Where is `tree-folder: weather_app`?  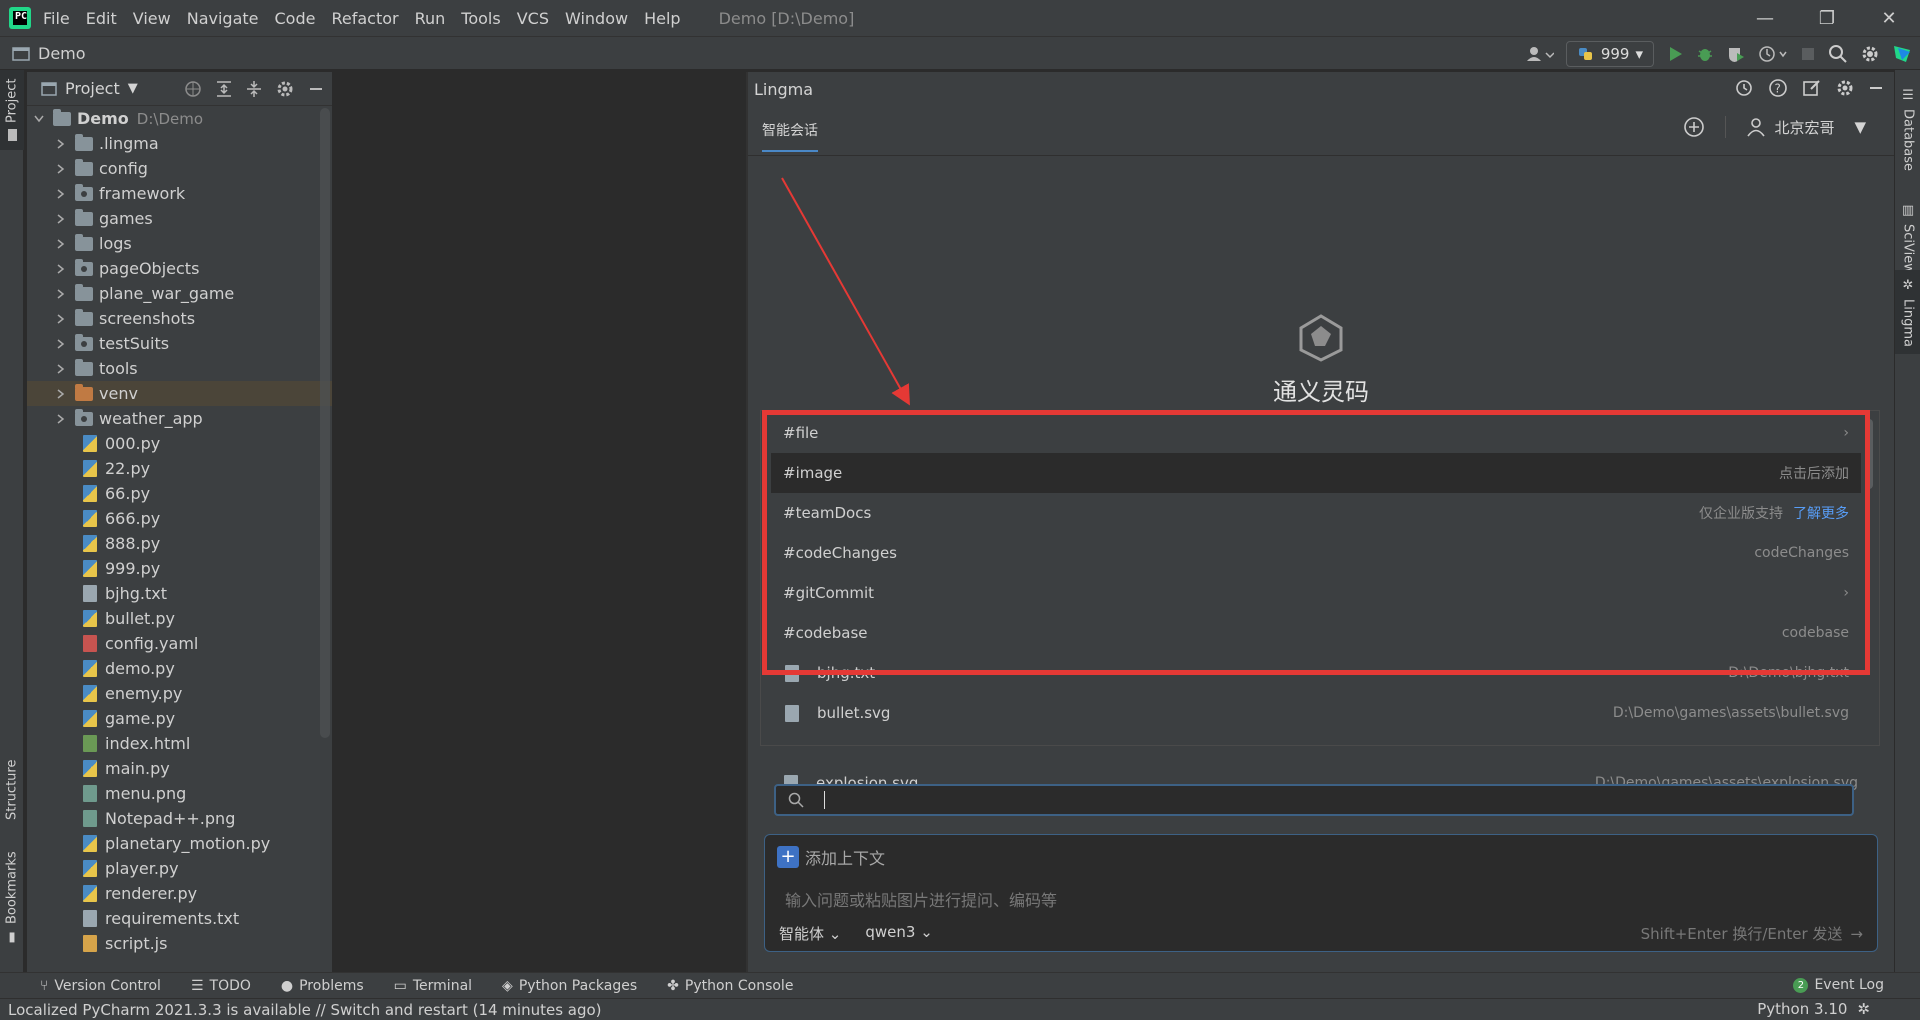 tree-folder: weather_app is located at coordinates (179, 418).